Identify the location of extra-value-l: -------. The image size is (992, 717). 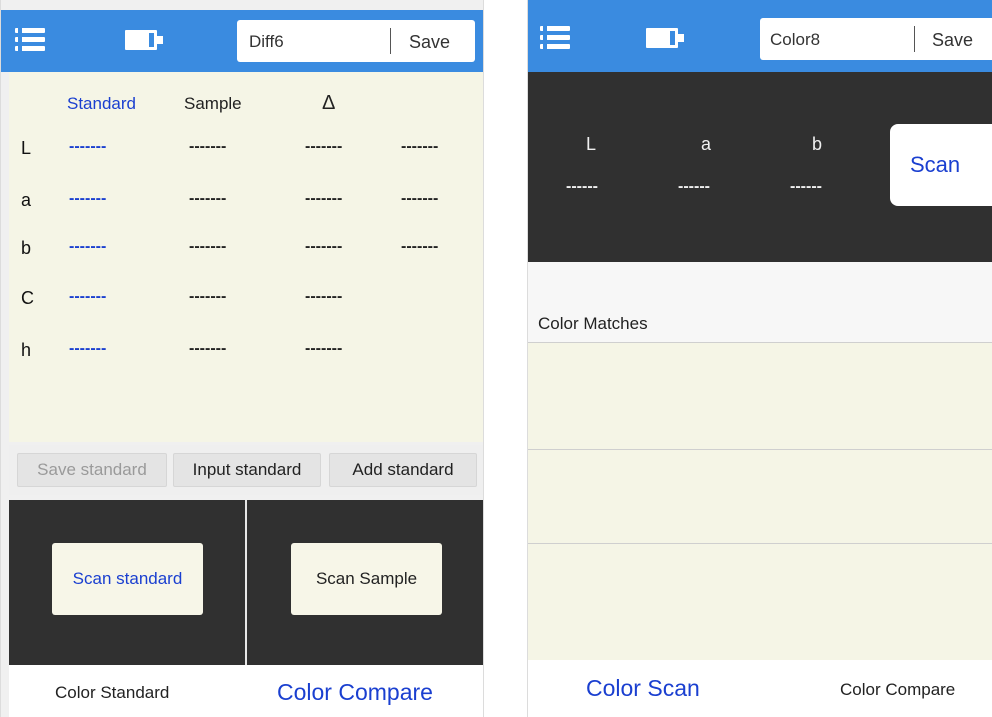
(420, 146).